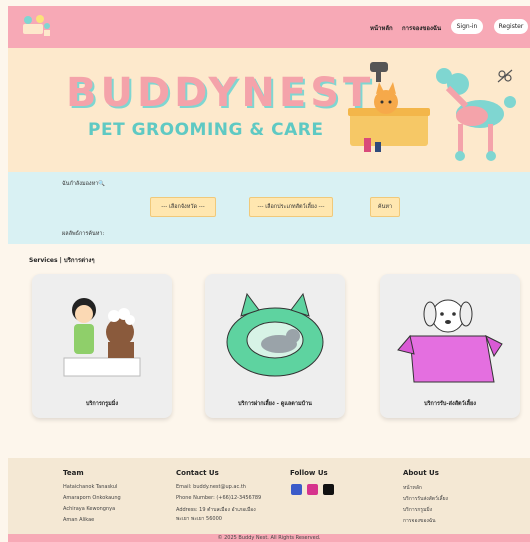  What do you see at coordinates (450, 404) in the screenshot?
I see `service-card-label: บริการรับ-ส่งสัตว์เลี้ยง` at bounding box center [450, 404].